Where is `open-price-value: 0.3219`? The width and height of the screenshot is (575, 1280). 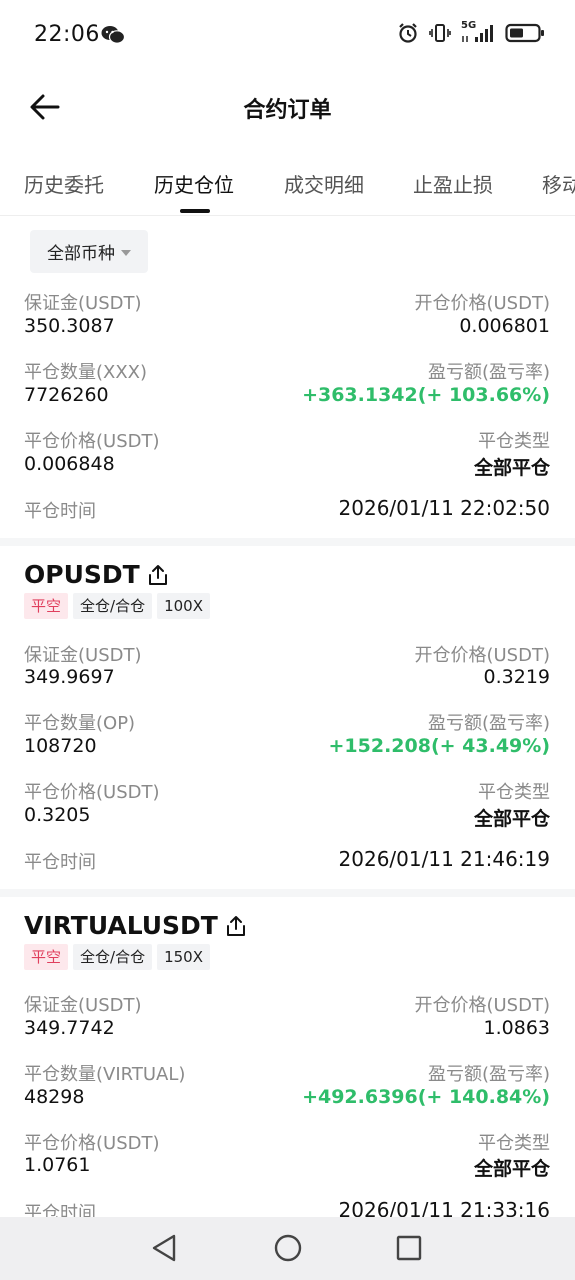
open-price-value: 0.3219 is located at coordinates (516, 677).